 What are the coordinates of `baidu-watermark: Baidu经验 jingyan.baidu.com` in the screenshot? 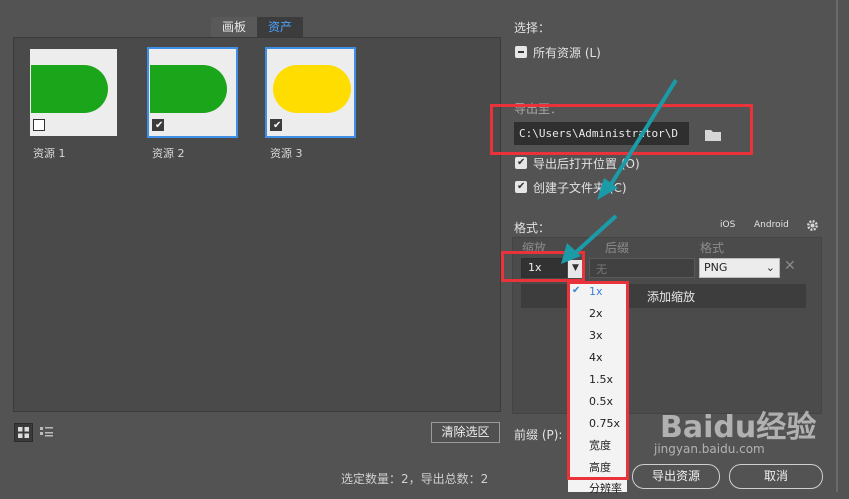 It's located at (735, 429).